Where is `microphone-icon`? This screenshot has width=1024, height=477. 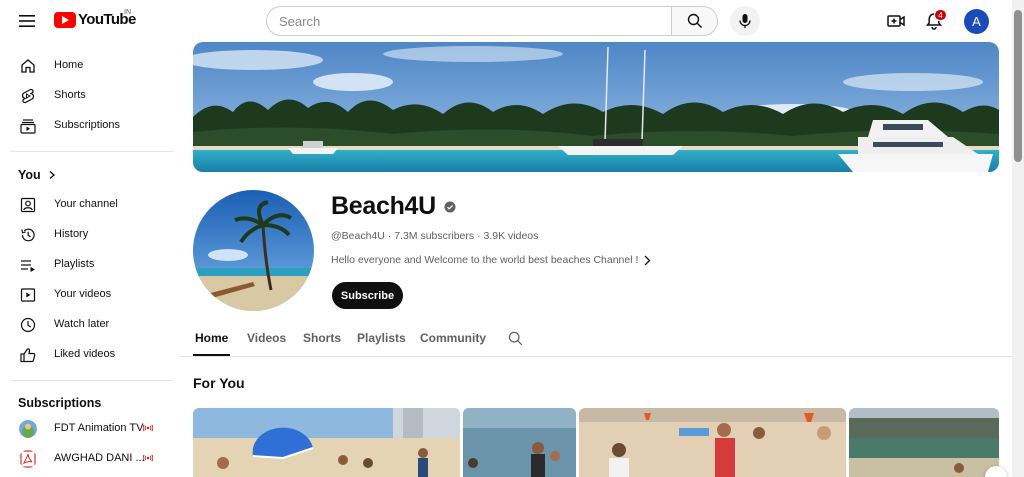 microphone-icon is located at coordinates (745, 21).